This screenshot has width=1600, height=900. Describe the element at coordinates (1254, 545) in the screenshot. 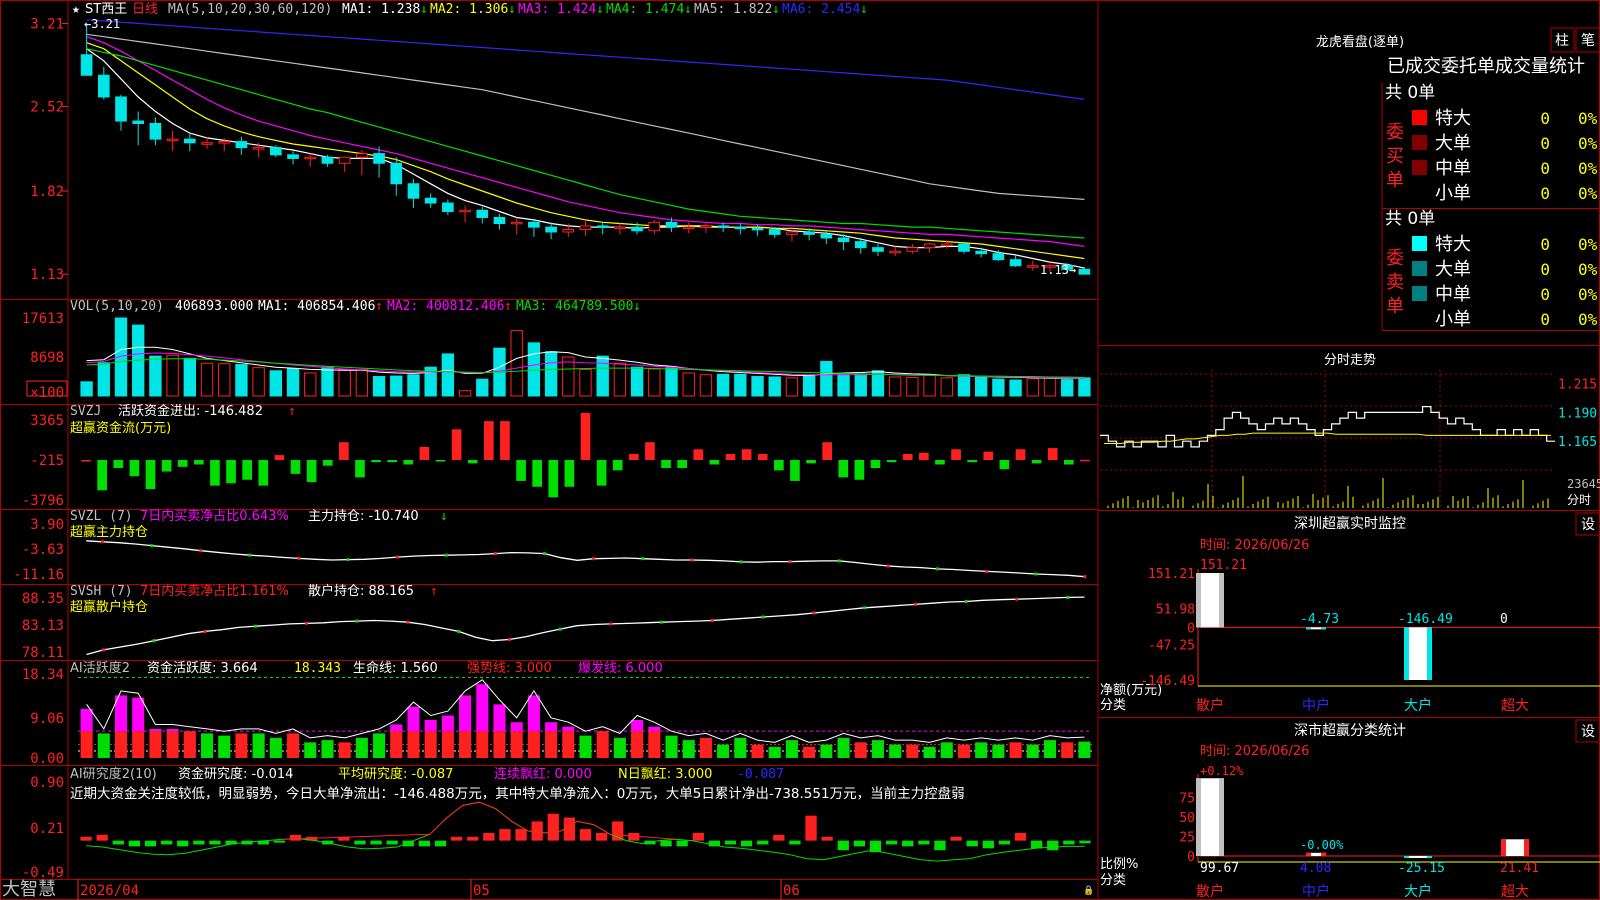

I see `monitor-time: 时间: 2026/06/26` at that location.